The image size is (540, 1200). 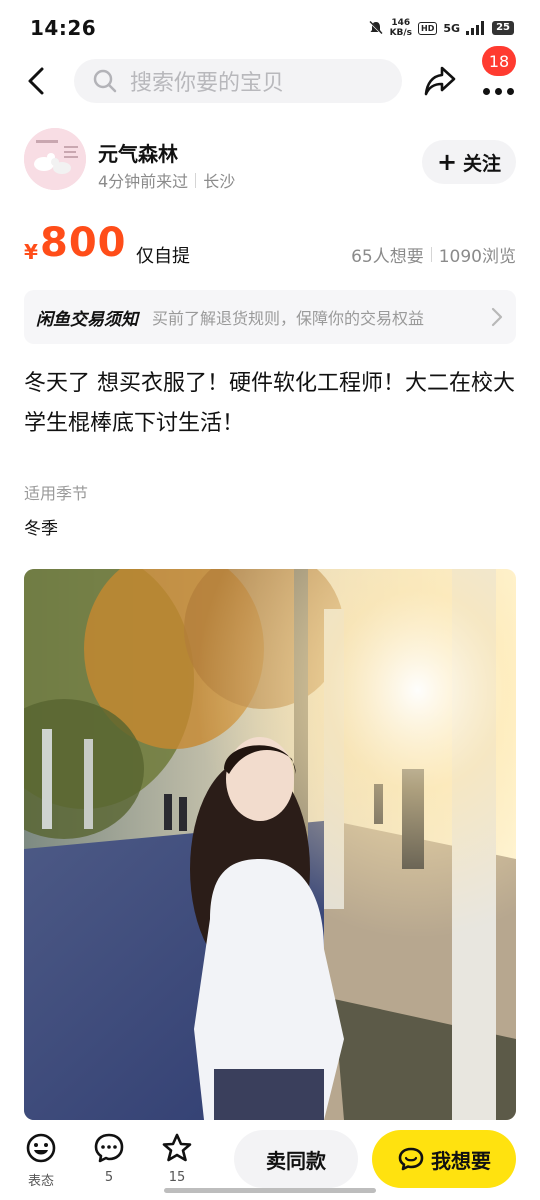 What do you see at coordinates (31, 252) in the screenshot?
I see `currency-symbol: ¥` at bounding box center [31, 252].